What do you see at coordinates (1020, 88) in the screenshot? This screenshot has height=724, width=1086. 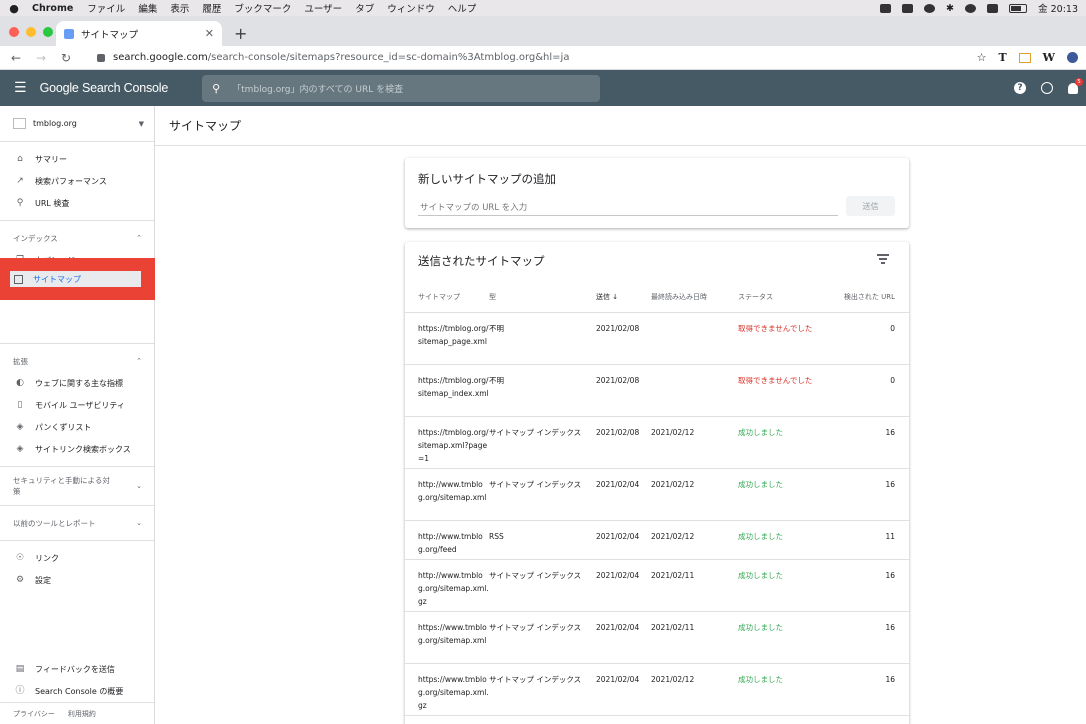 I see `help-icon: ?` at bounding box center [1020, 88].